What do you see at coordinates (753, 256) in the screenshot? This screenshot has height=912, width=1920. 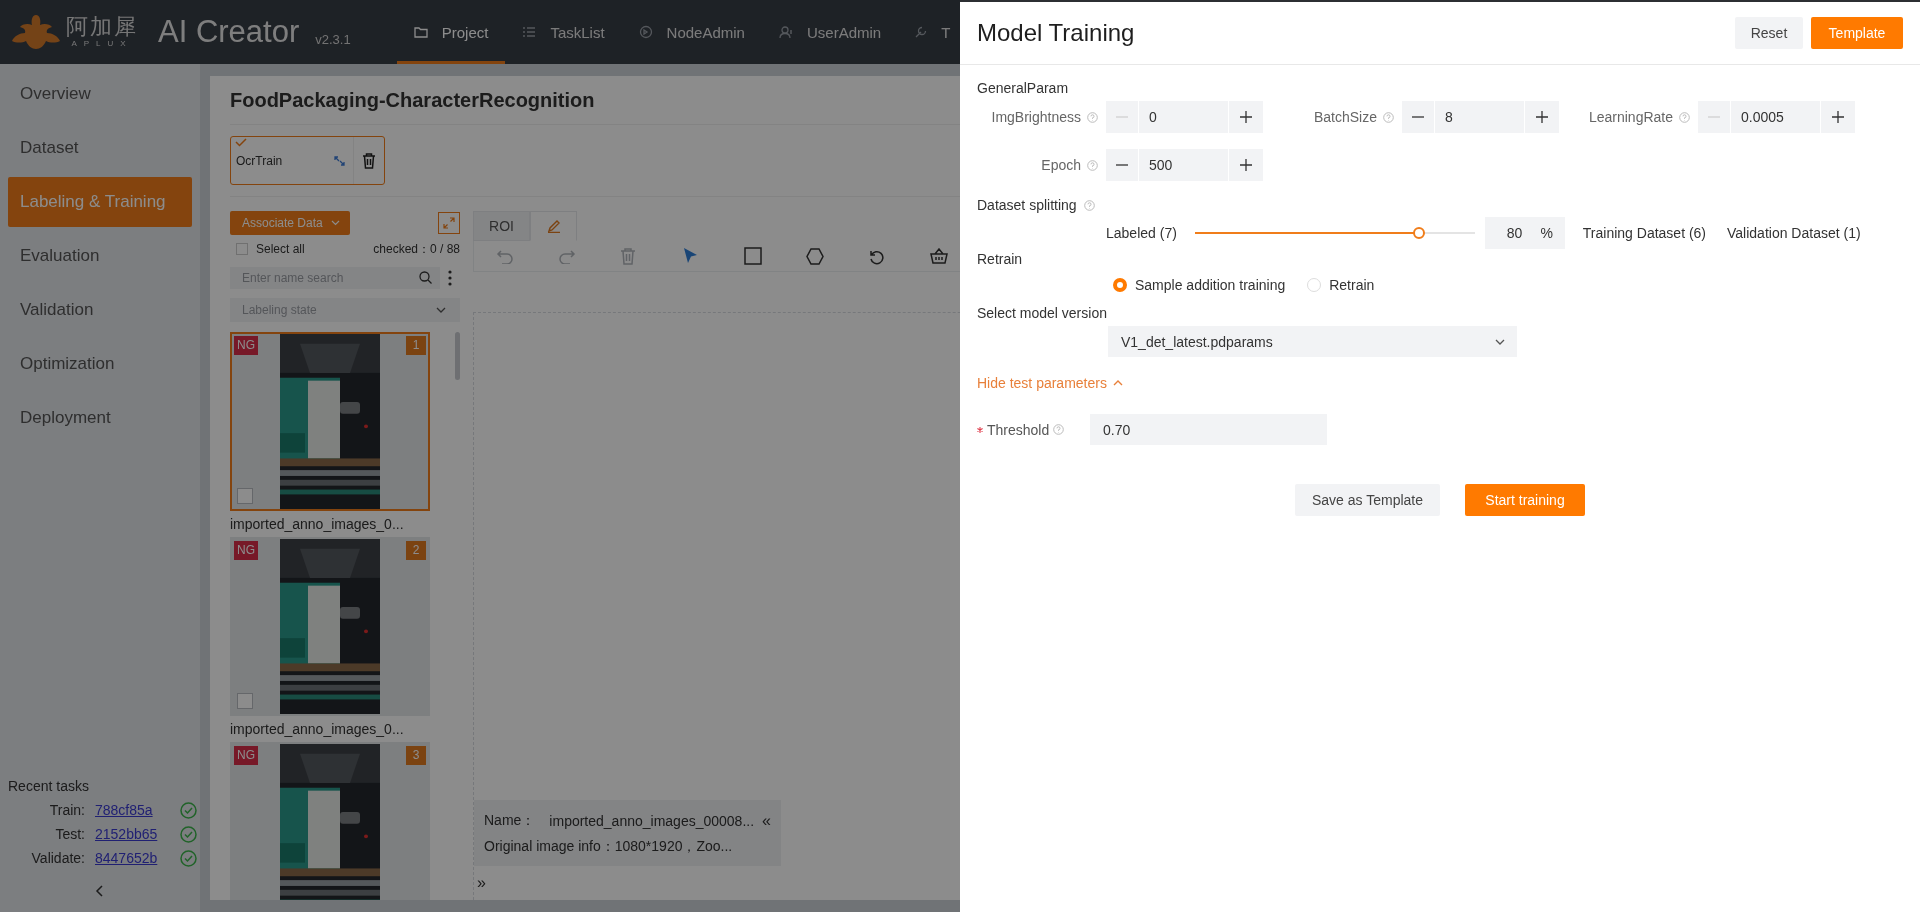 I see `square-icon` at bounding box center [753, 256].